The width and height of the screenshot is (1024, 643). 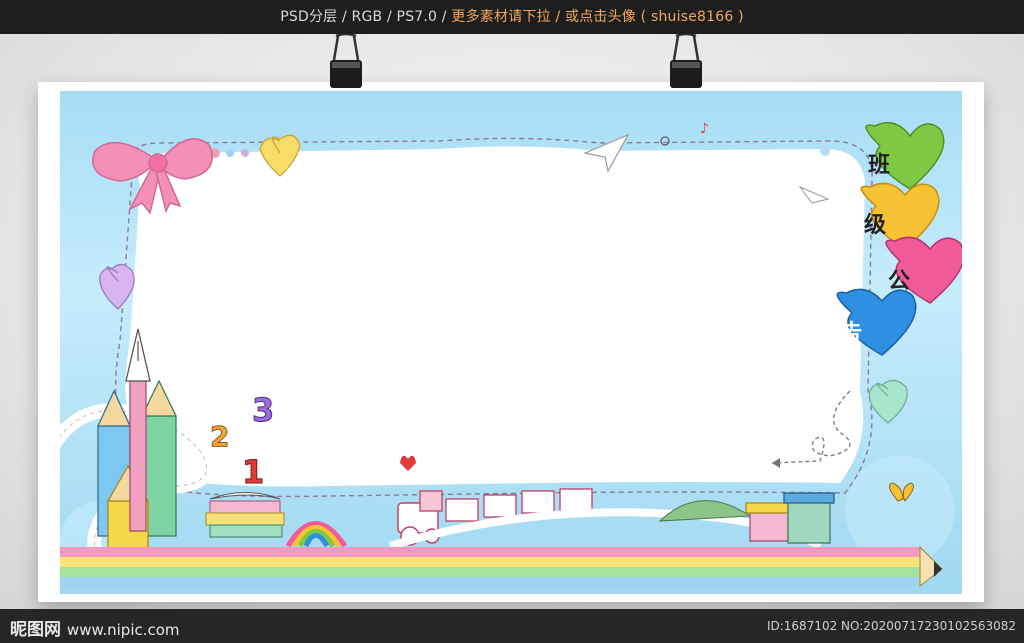 I want to click on heart-mint-icon, so click(x=888, y=401).